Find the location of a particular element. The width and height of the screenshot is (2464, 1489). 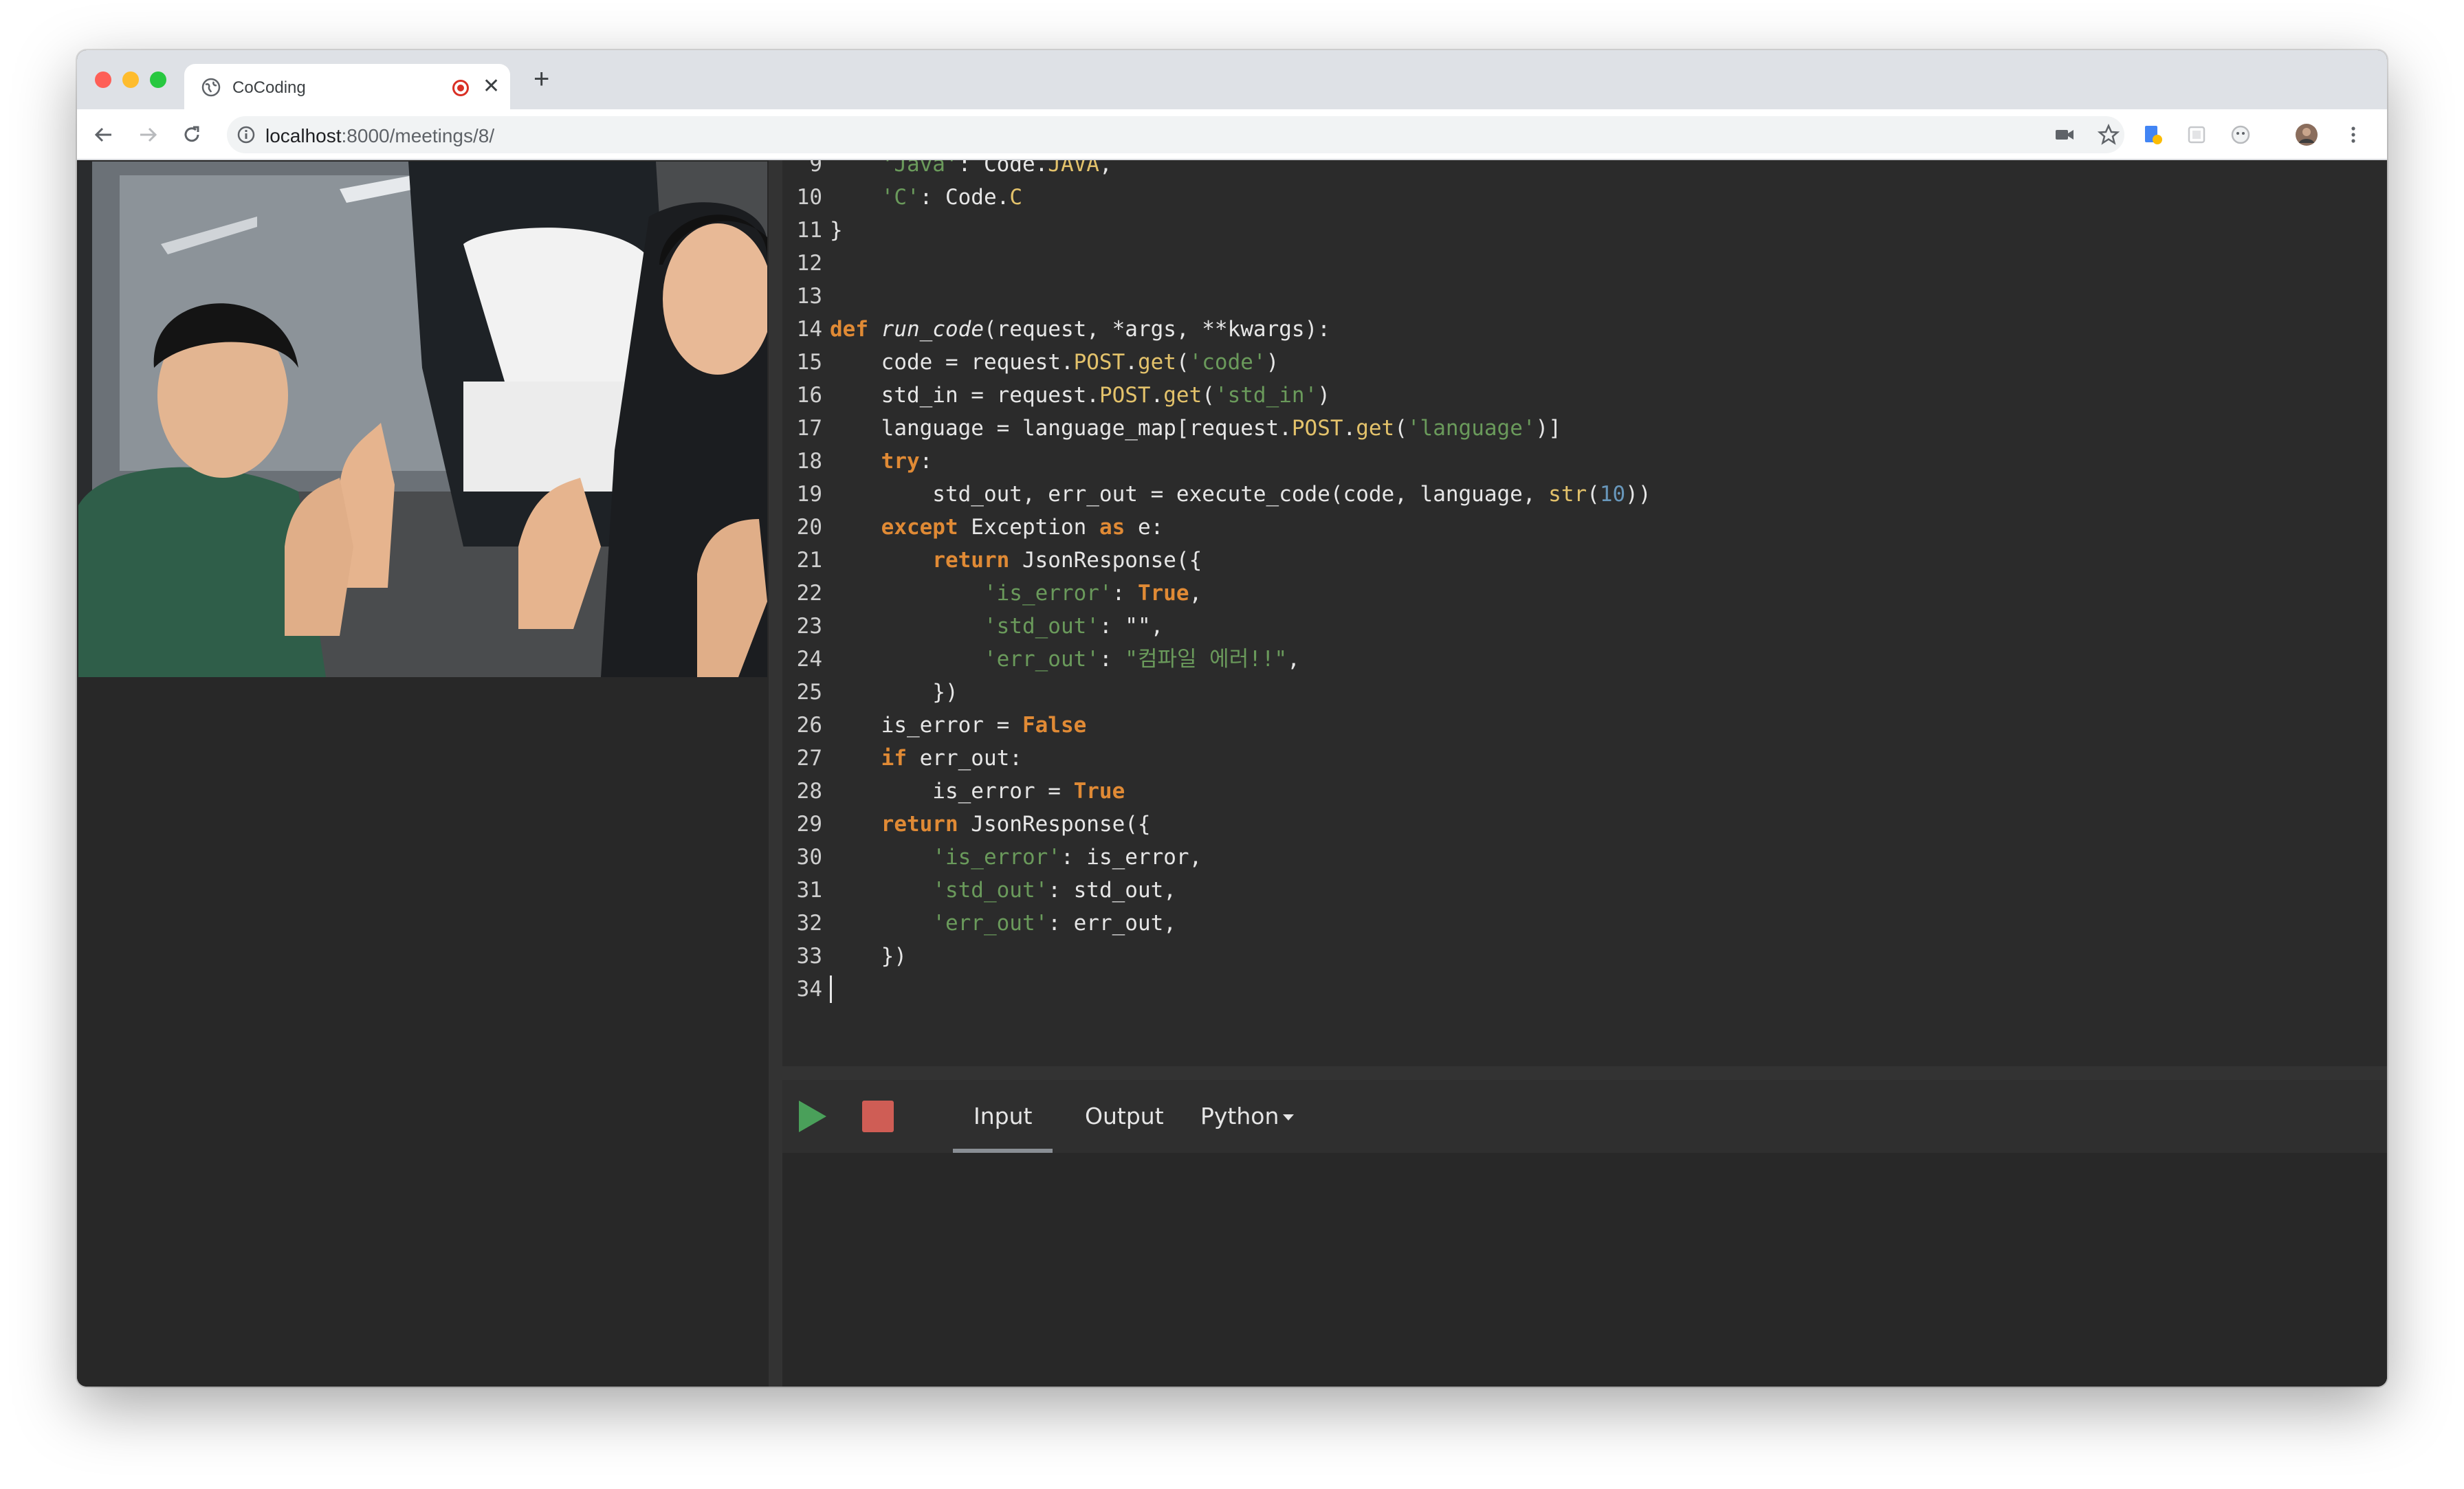

code-line: 11} is located at coordinates (1585, 230).